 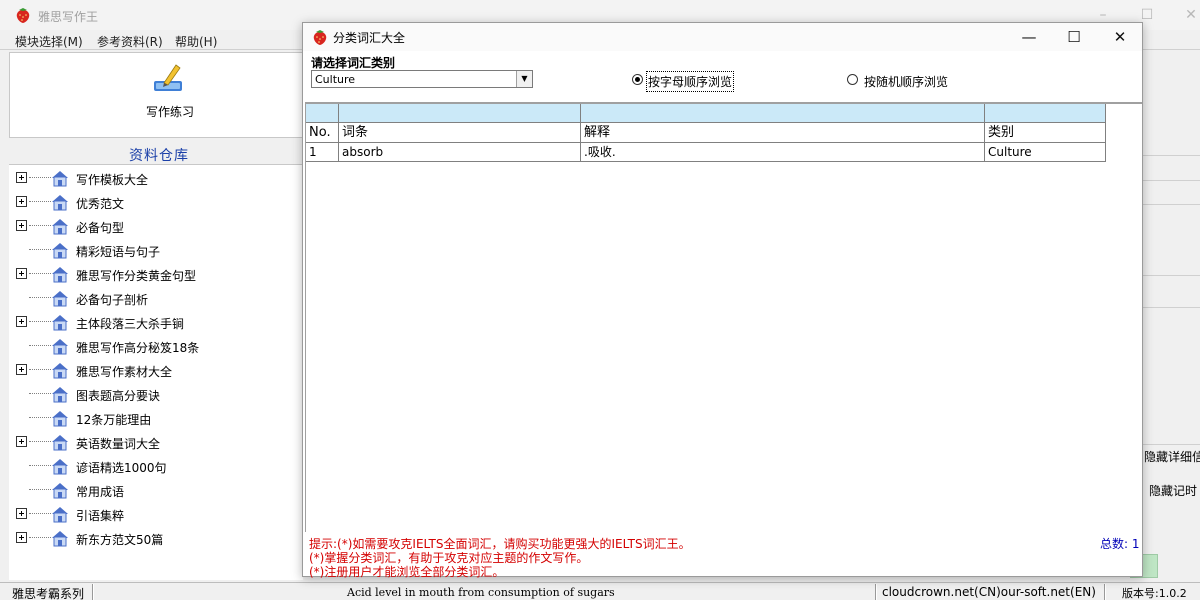 What do you see at coordinates (906, 81) in the screenshot?
I see `radio-random-label: 按随机顺序浏览` at bounding box center [906, 81].